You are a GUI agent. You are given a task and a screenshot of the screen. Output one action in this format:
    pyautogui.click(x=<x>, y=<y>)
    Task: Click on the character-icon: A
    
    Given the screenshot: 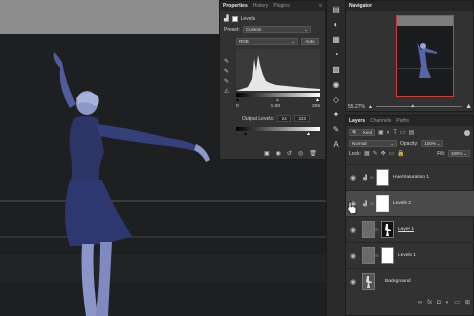 What is the action you would take?
    pyautogui.click(x=336, y=144)
    